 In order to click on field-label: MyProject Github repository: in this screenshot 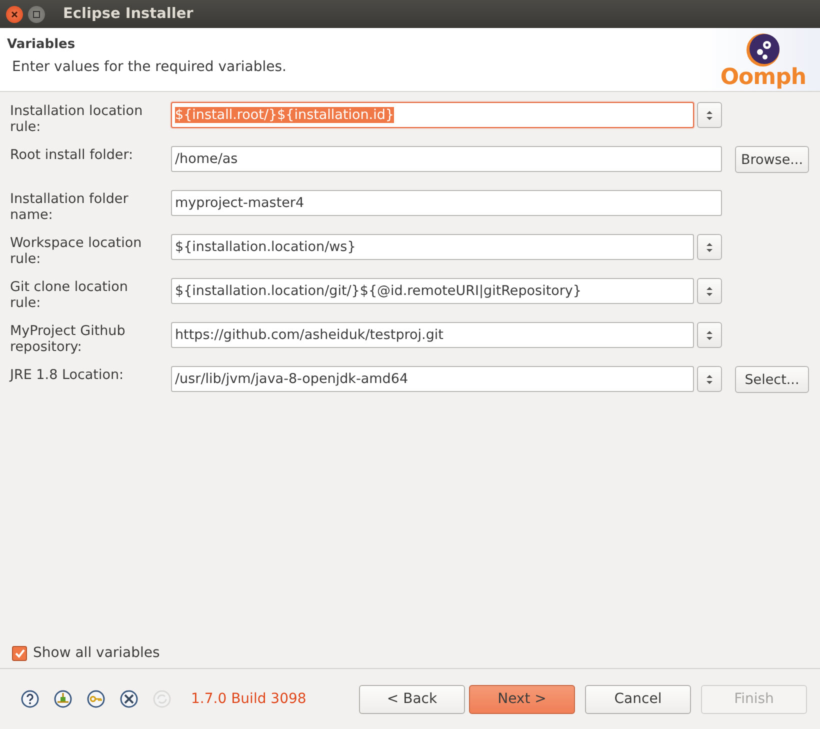, I will do `click(68, 338)`.